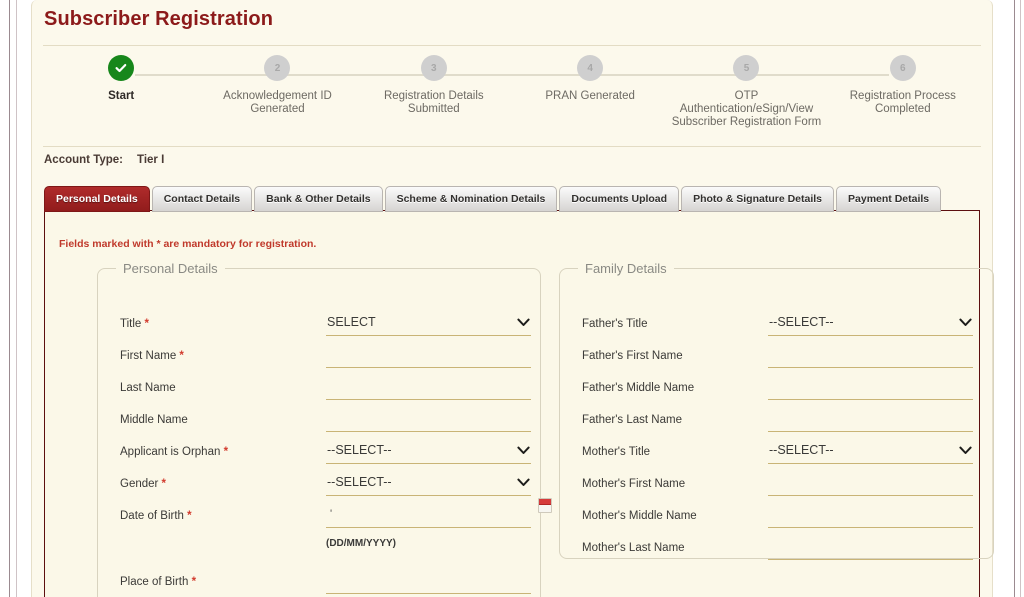 The height and width of the screenshot is (597, 1024). I want to click on stepper-bullet-3: 3, so click(433, 68).